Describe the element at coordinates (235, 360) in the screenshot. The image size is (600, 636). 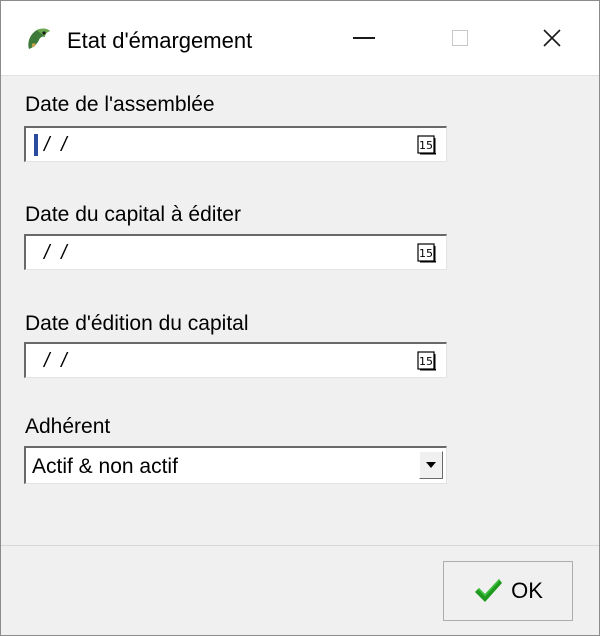
I see `edition-date-input: / / 15` at that location.